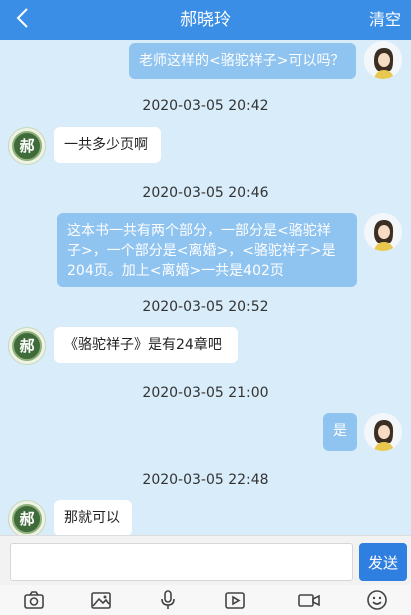 The height and width of the screenshot is (615, 411). I want to click on input-bar: 发送, so click(205, 560).